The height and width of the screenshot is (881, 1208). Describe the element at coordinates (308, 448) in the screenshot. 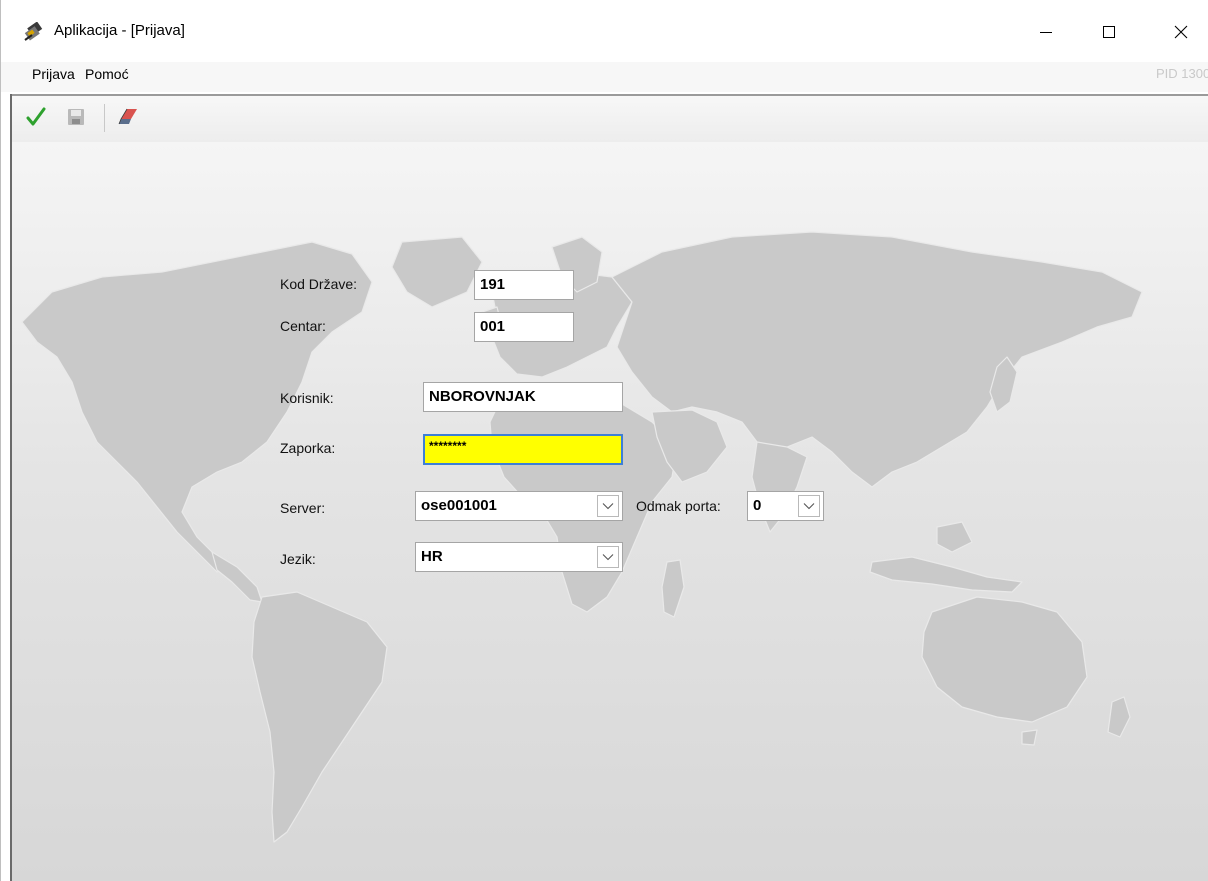

I see `zaporka-label: Zaporka:` at that location.